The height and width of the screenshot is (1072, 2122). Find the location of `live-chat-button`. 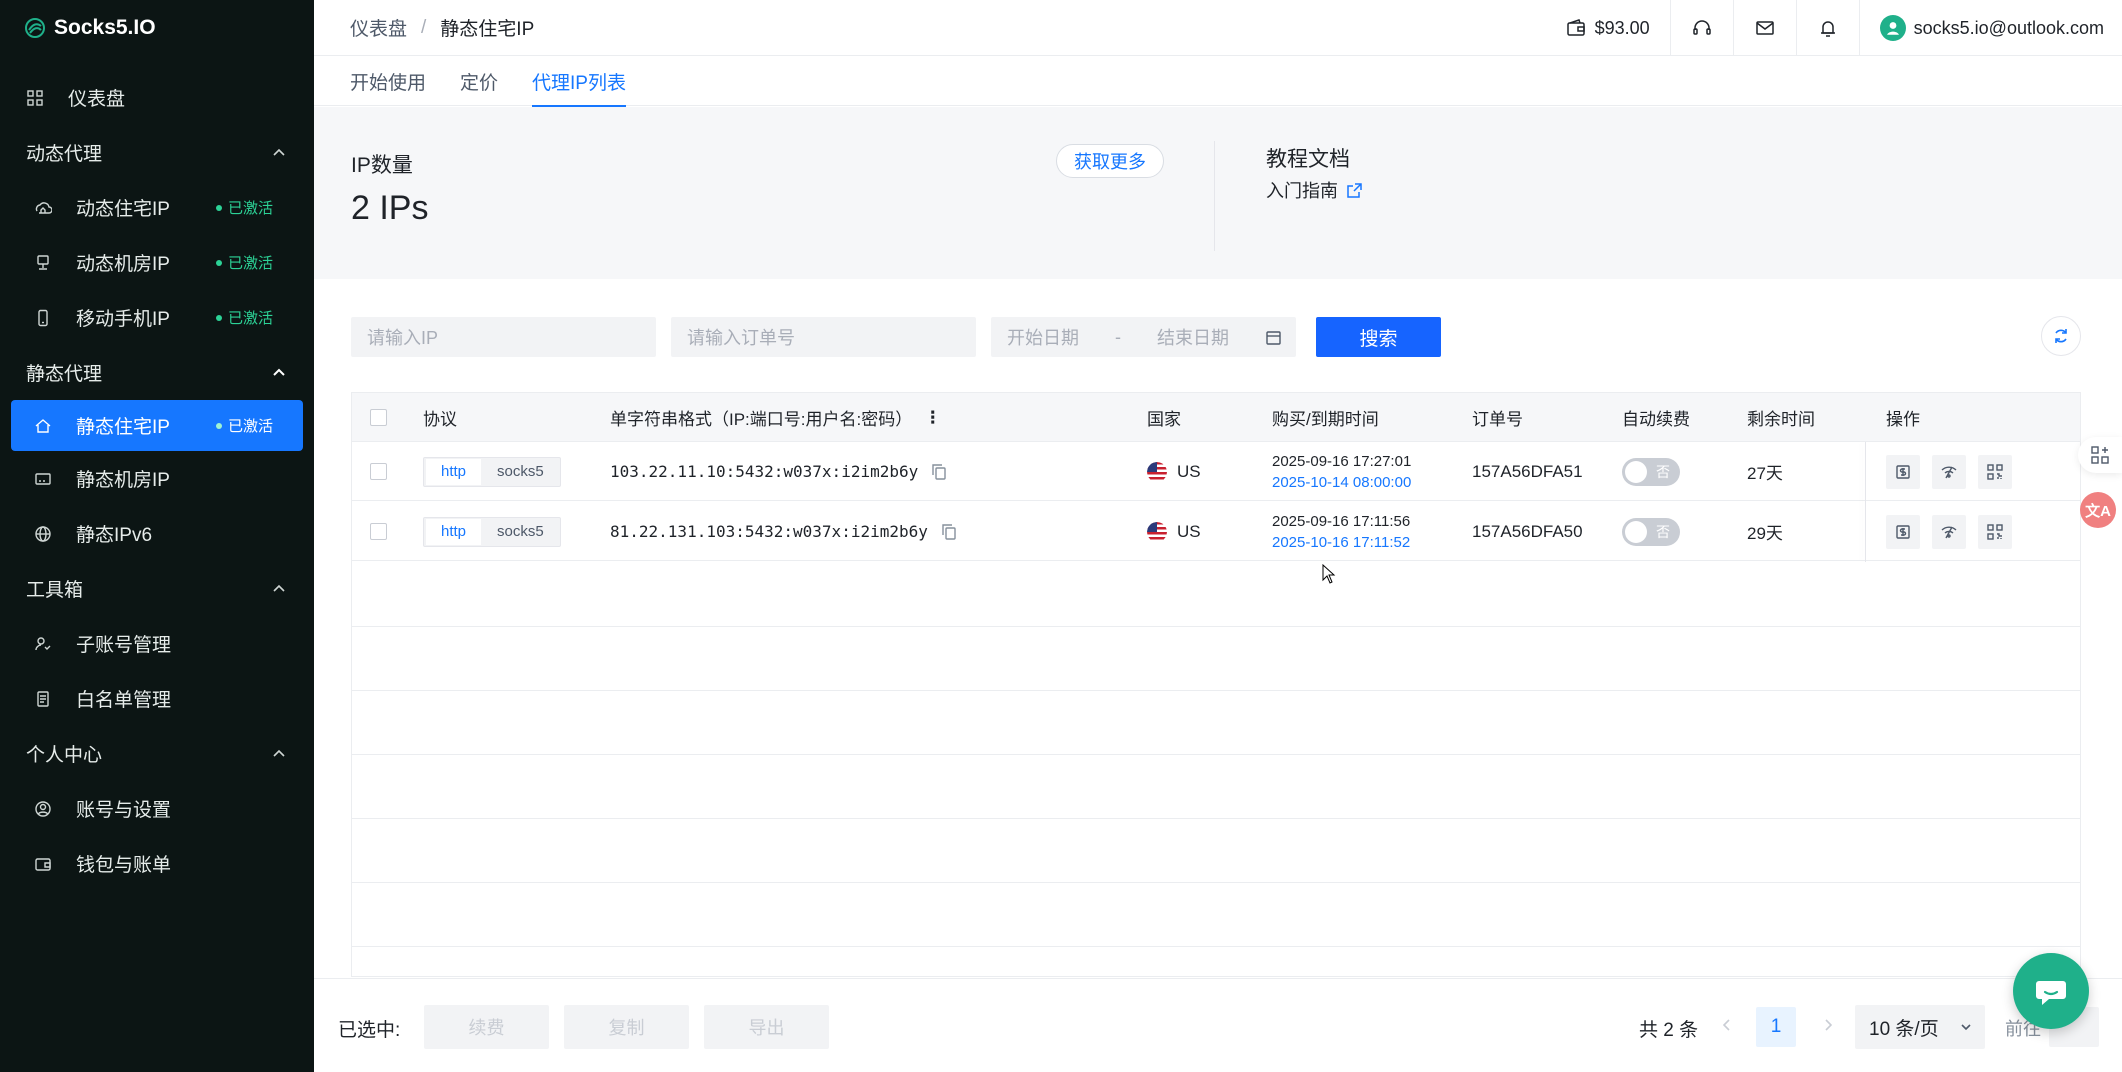

live-chat-button is located at coordinates (2051, 991).